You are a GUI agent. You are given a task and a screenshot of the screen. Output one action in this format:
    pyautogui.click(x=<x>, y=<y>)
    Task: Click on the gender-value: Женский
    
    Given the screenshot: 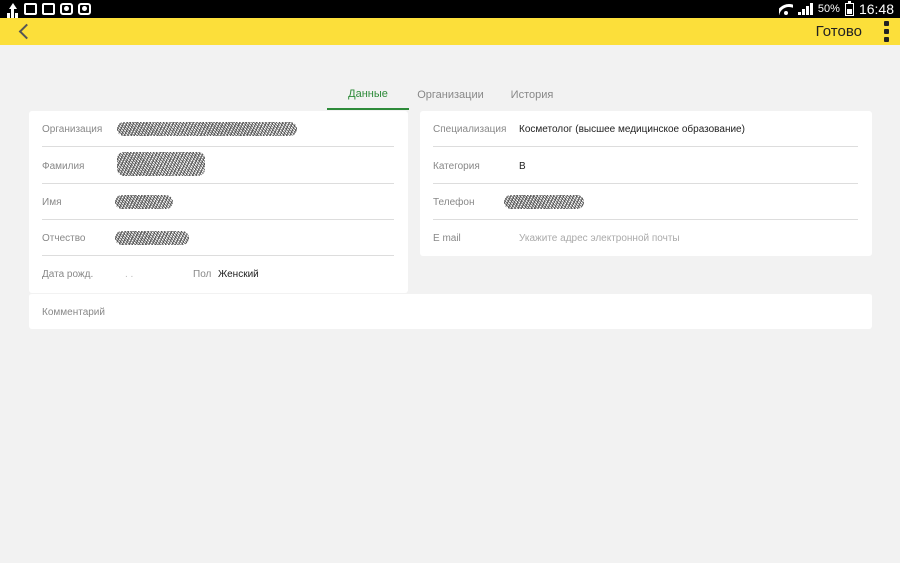 What is the action you would take?
    pyautogui.click(x=238, y=274)
    